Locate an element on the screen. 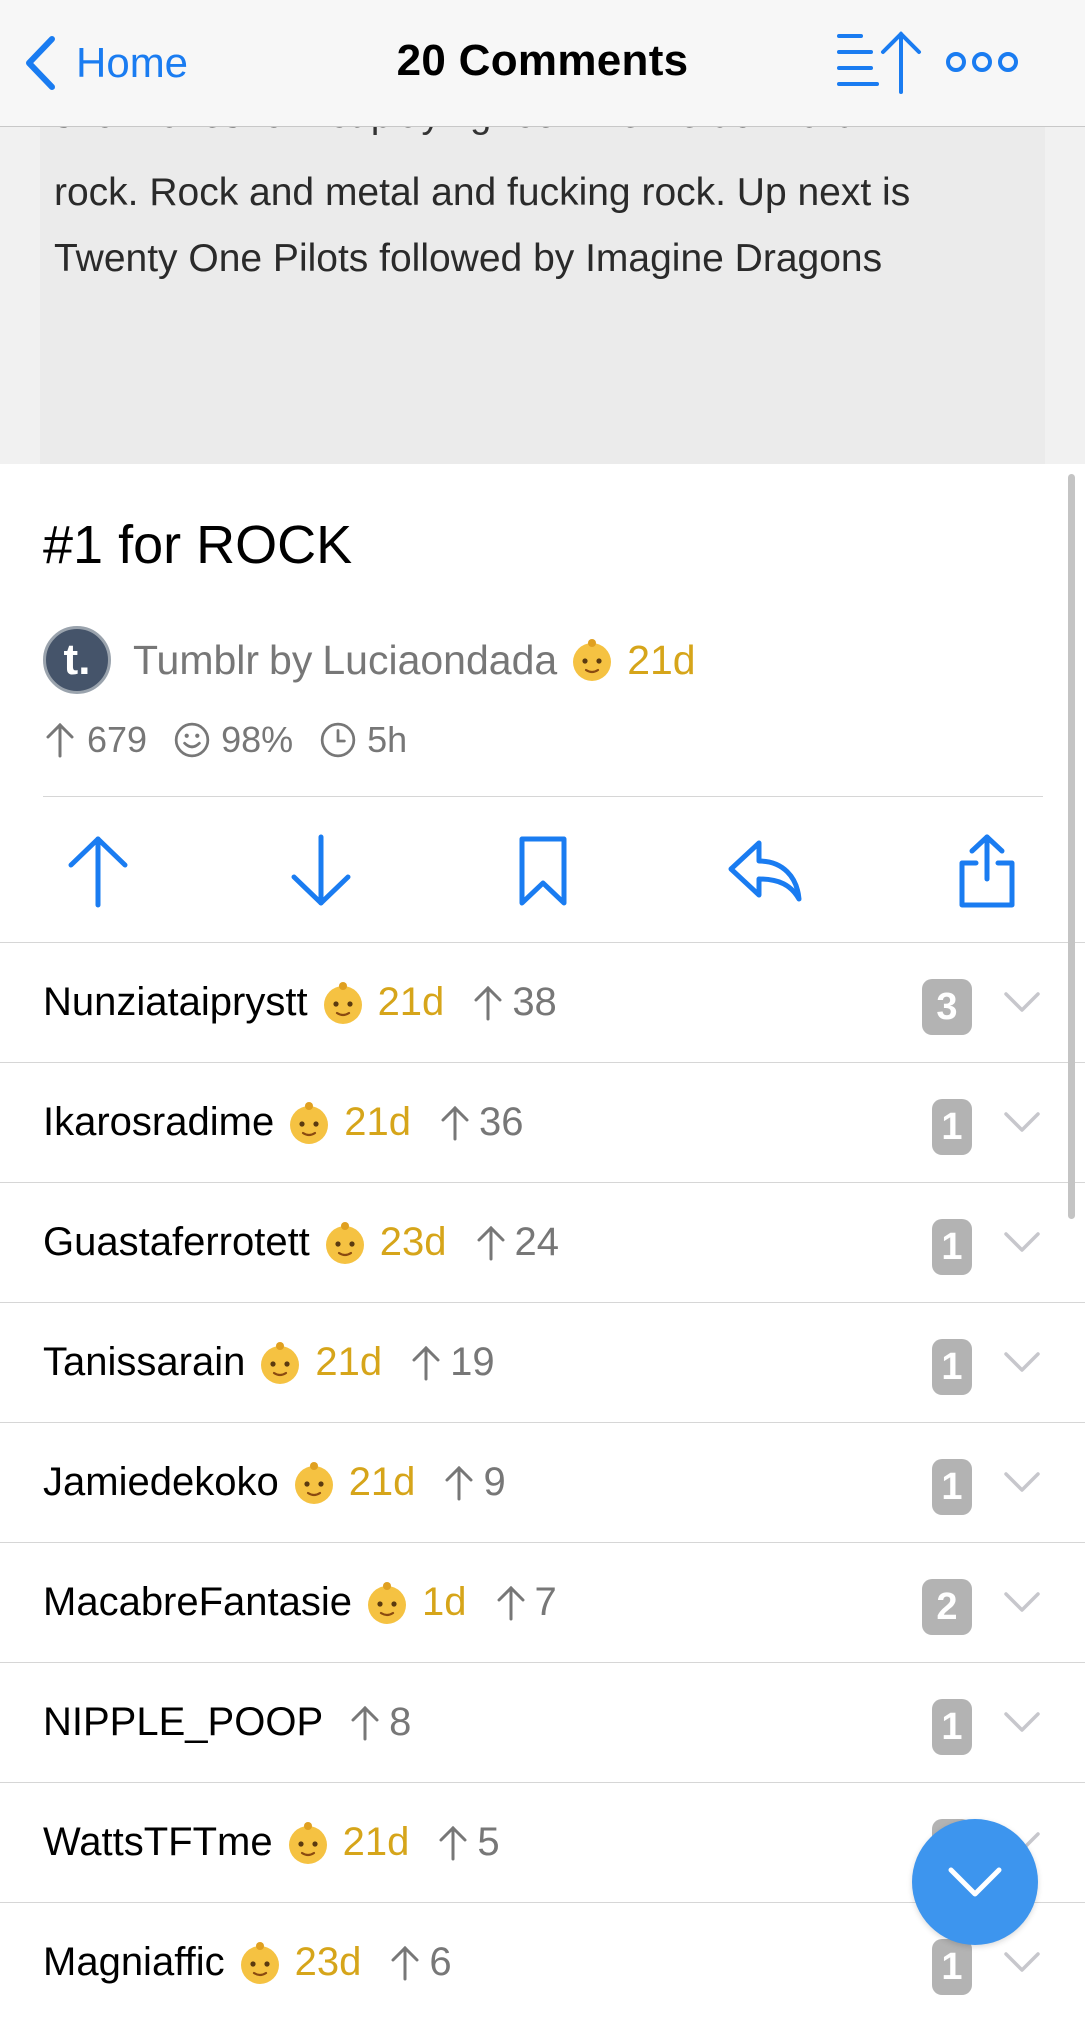 The width and height of the screenshot is (1085, 2022). comment-age: 23d is located at coordinates (413, 1242).